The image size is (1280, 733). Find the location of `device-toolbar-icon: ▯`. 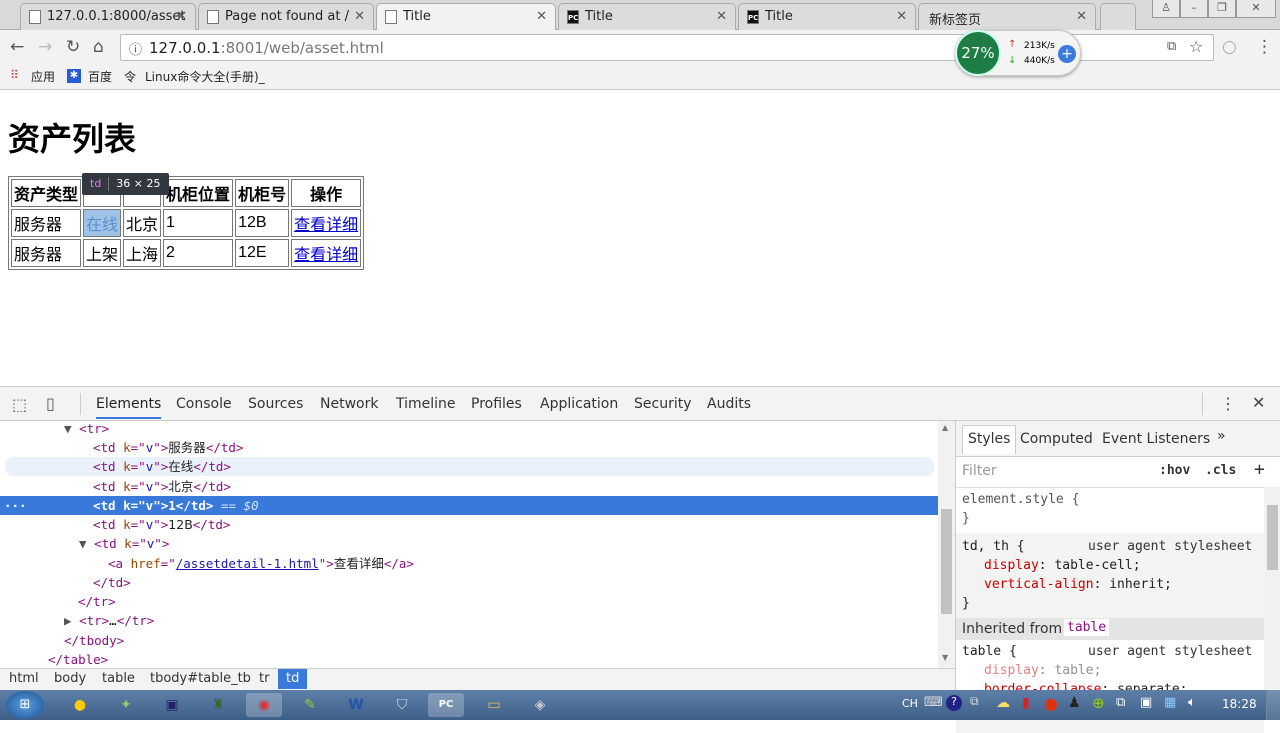

device-toolbar-icon: ▯ is located at coordinates (50, 403).